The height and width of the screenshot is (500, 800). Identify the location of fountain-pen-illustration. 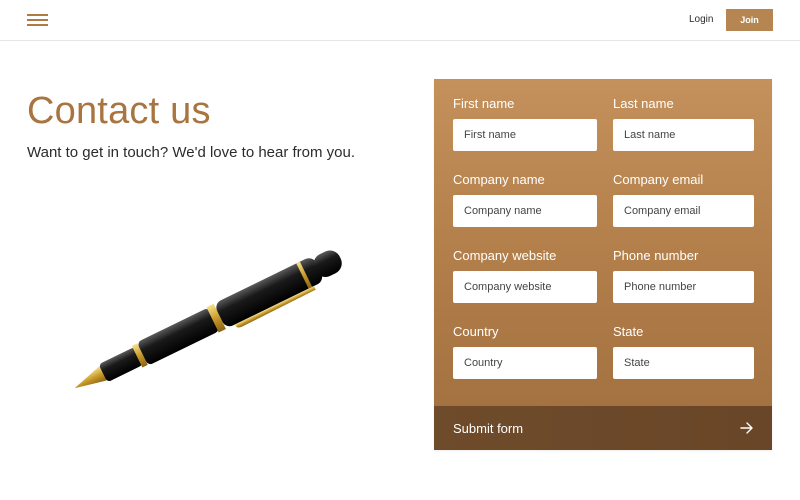
(208, 319).